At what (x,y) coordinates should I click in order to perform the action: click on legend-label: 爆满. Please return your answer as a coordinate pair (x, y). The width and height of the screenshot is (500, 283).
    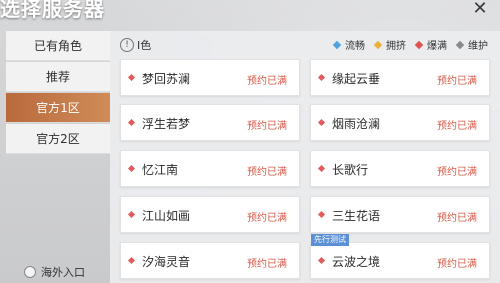
    Looking at the image, I should click on (437, 46).